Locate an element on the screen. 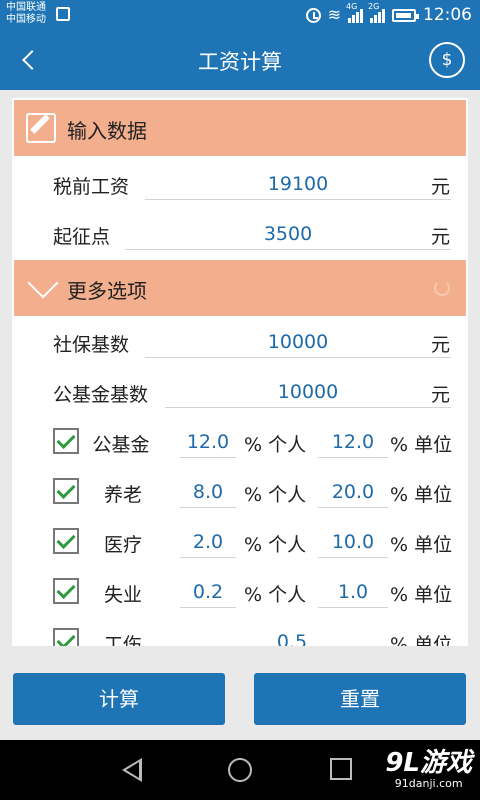  watermark-url: 91danji.com is located at coordinates (428, 783).